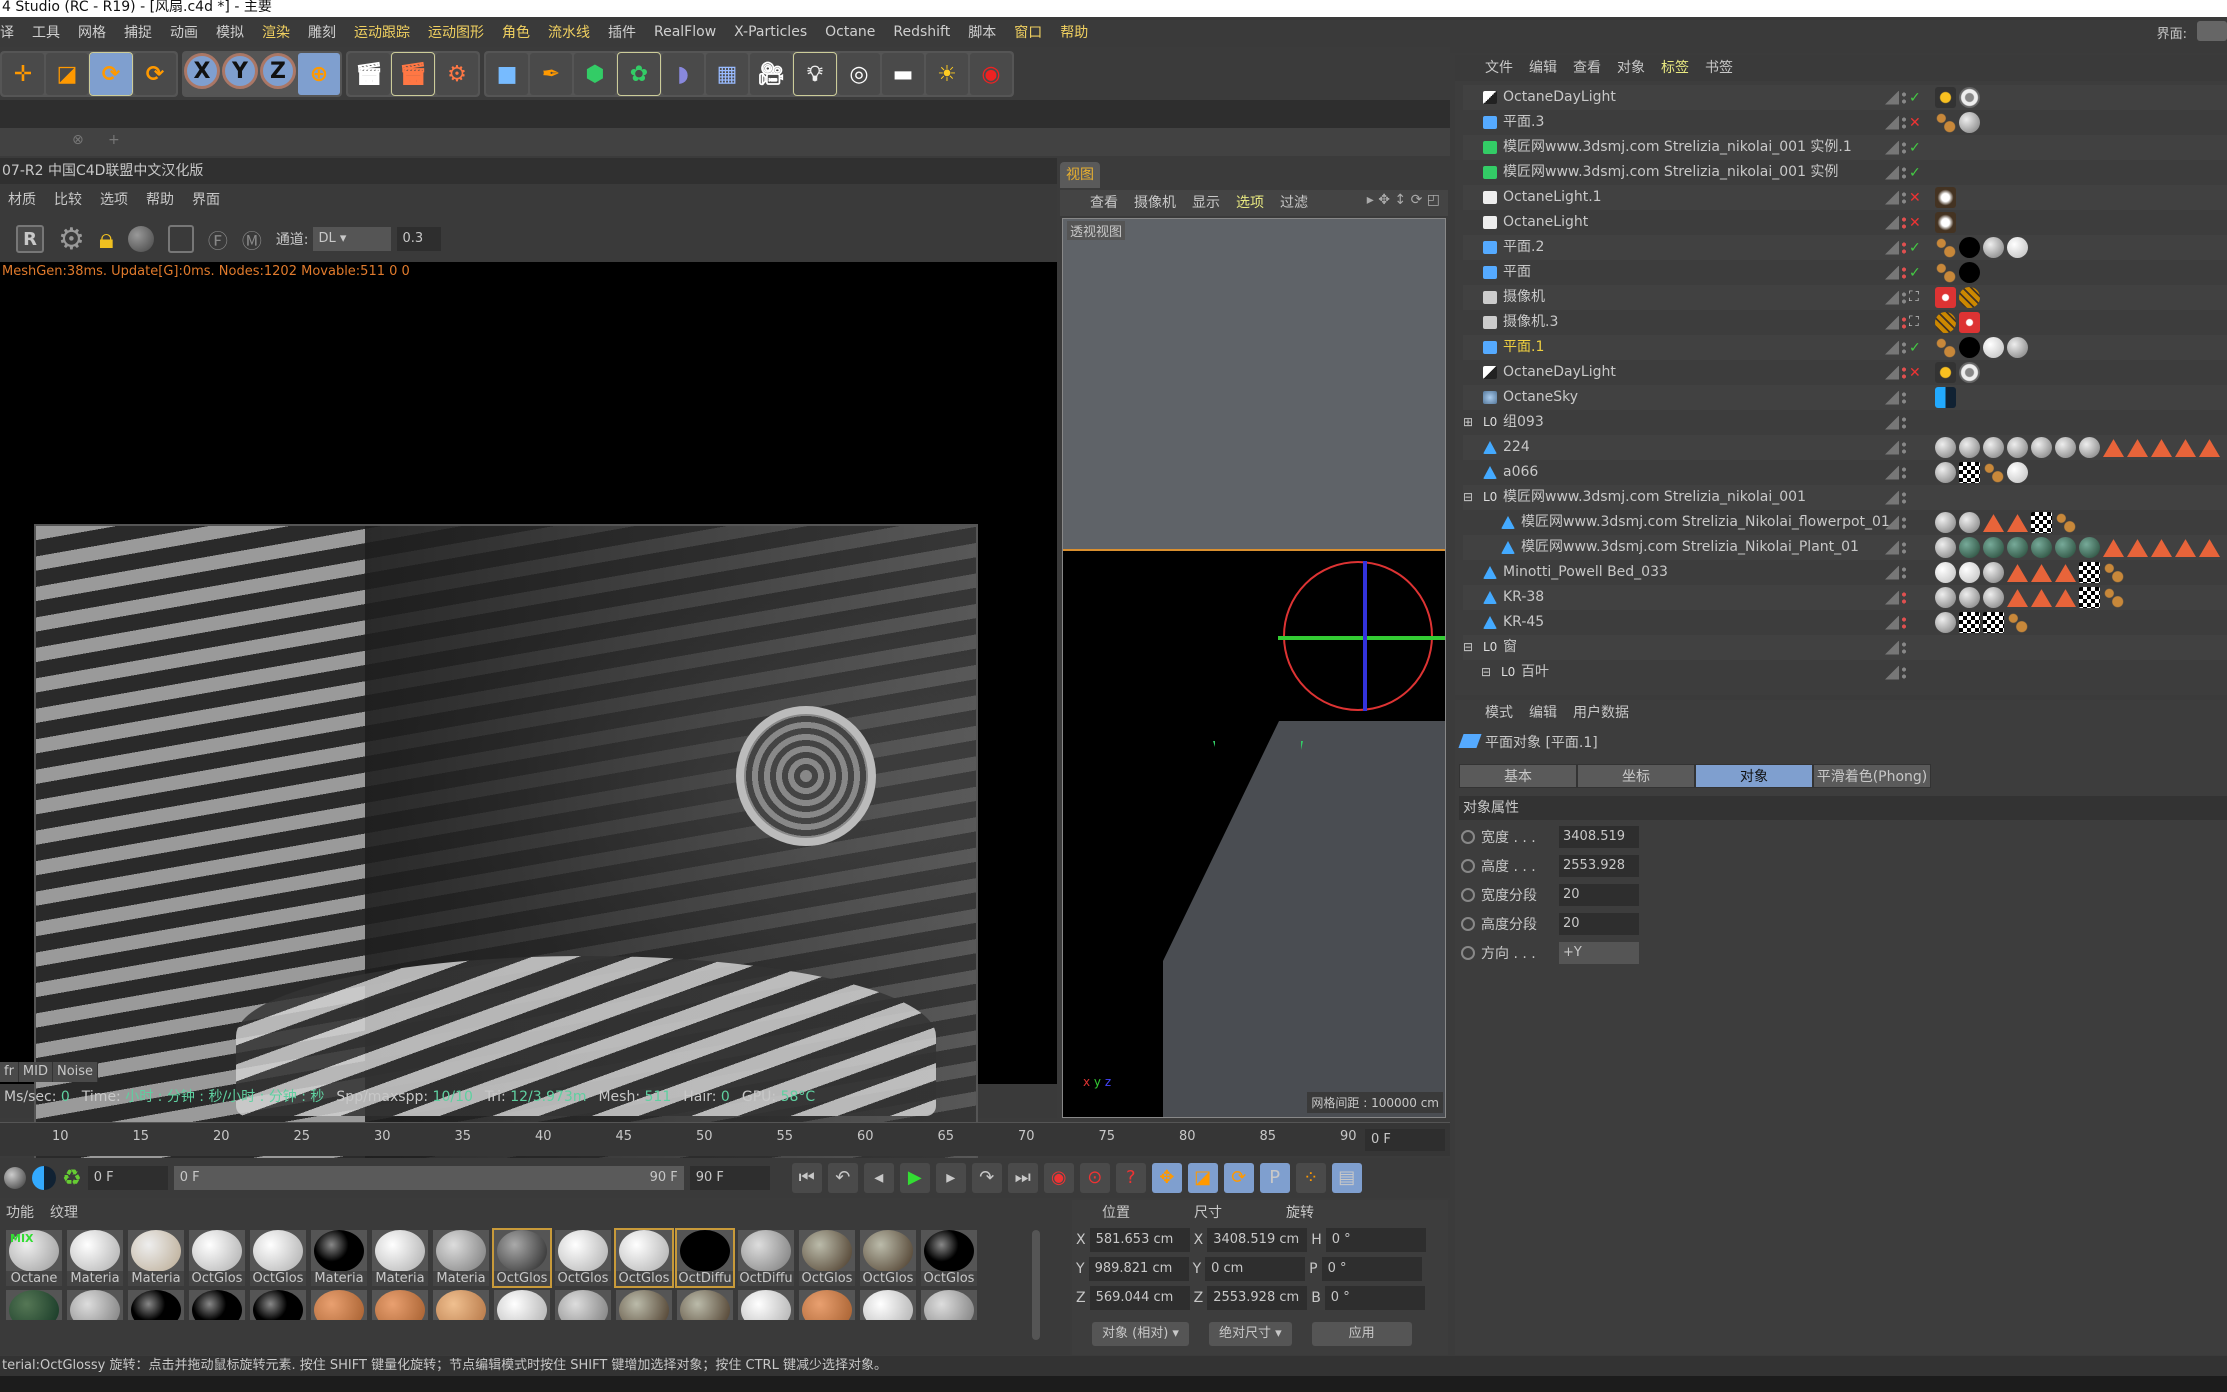 Image resolution: width=2227 pixels, height=1392 pixels. Describe the element at coordinates (1523, 122) in the screenshot. I see `object-name: 平面.3` at that location.